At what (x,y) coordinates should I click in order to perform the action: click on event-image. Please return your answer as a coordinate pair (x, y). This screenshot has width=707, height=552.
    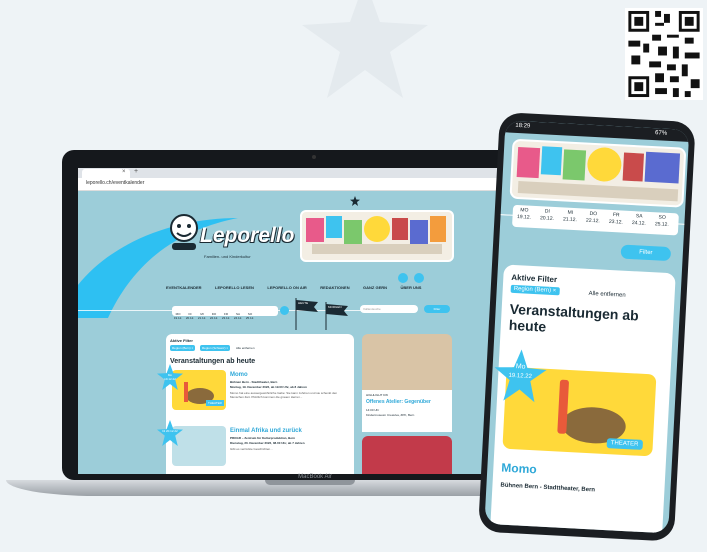
    Looking at the image, I should click on (407, 455).